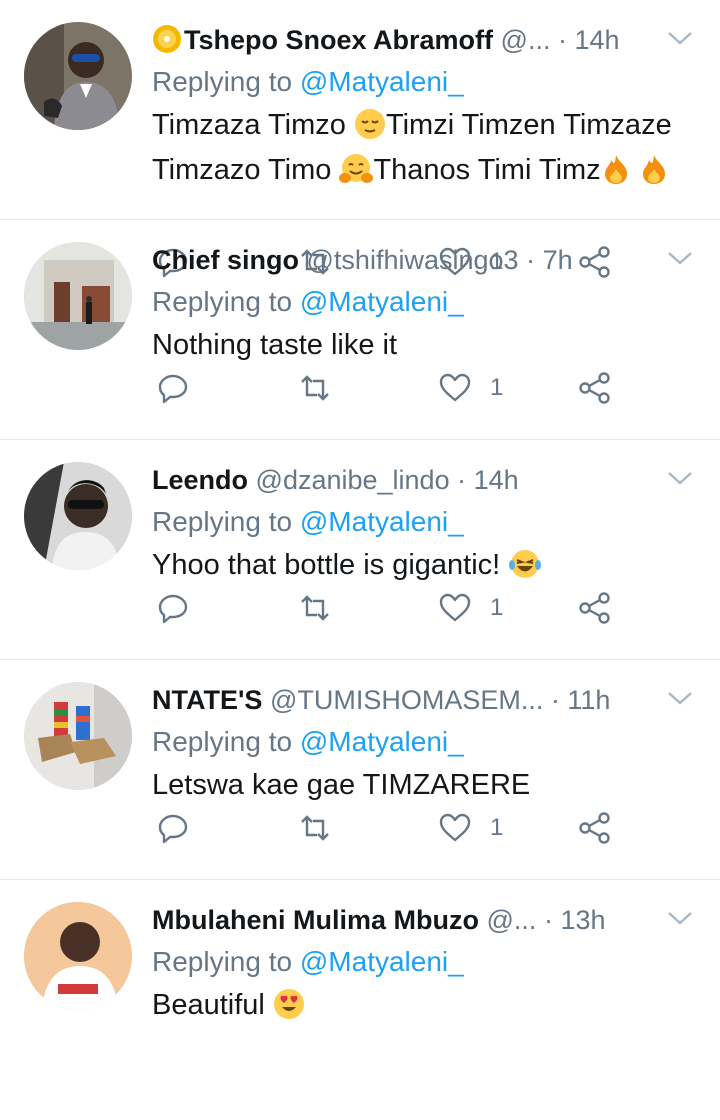 The height and width of the screenshot is (1120, 720). What do you see at coordinates (253, 125) in the screenshot?
I see `text-segment: Timzaza Timzo` at bounding box center [253, 125].